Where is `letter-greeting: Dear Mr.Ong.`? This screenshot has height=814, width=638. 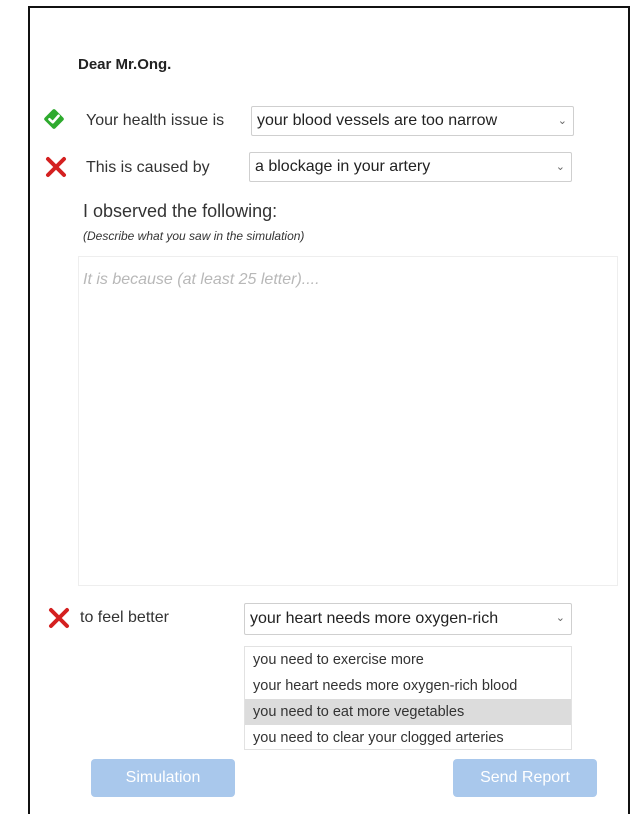 letter-greeting: Dear Mr.Ong. is located at coordinates (125, 64).